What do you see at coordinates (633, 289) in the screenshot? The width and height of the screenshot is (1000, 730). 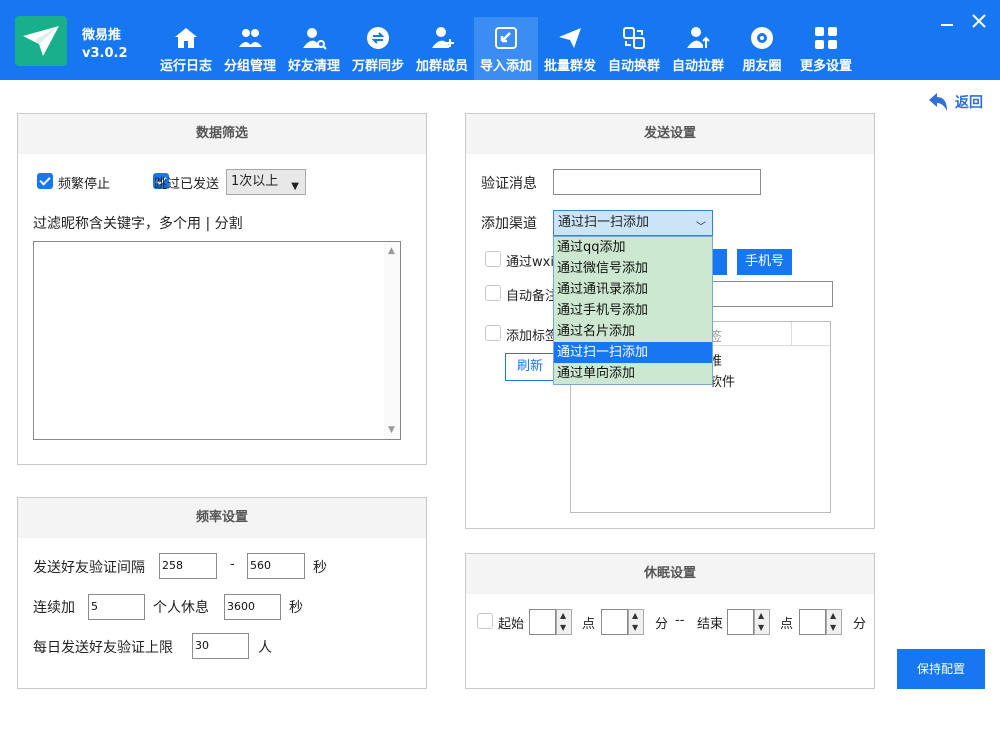 I see `channel-option: 通过通讯录添加` at bounding box center [633, 289].